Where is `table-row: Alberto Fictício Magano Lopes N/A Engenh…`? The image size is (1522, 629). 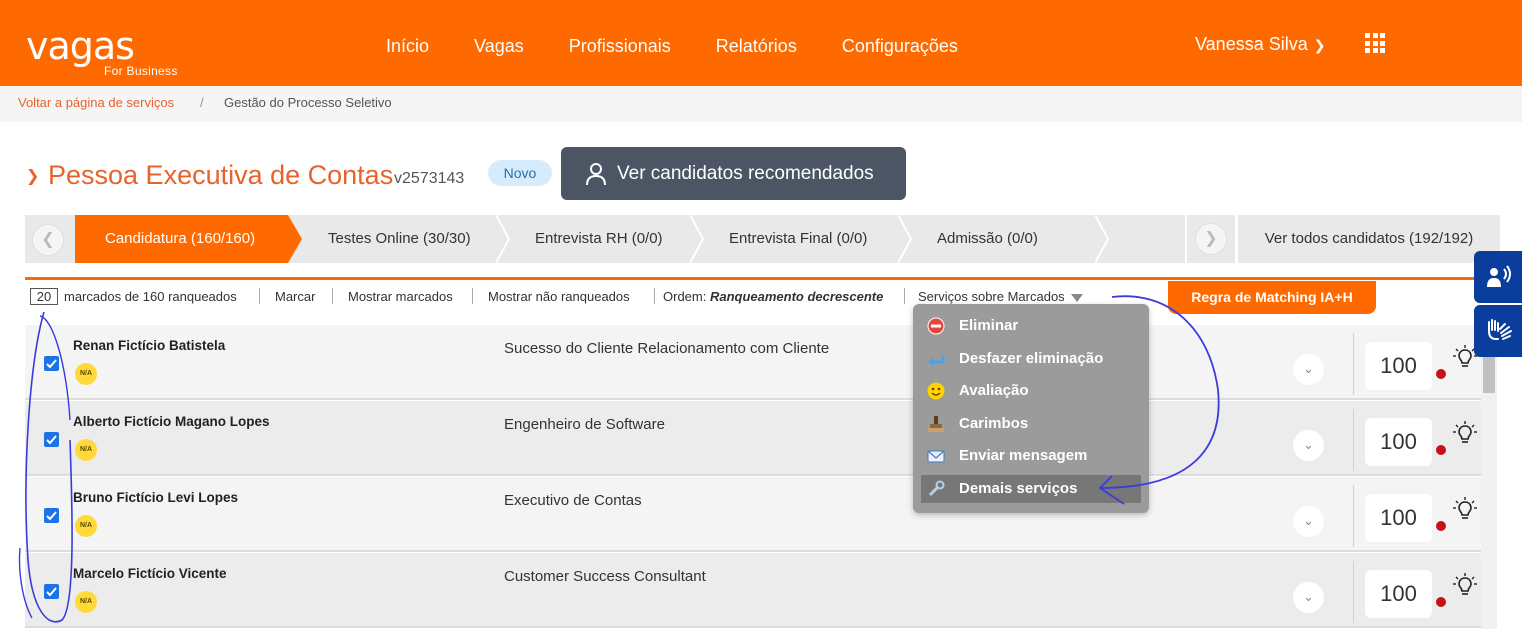
table-row: Alberto Fictício Magano Lopes N/A Engenh… is located at coordinates (753, 438).